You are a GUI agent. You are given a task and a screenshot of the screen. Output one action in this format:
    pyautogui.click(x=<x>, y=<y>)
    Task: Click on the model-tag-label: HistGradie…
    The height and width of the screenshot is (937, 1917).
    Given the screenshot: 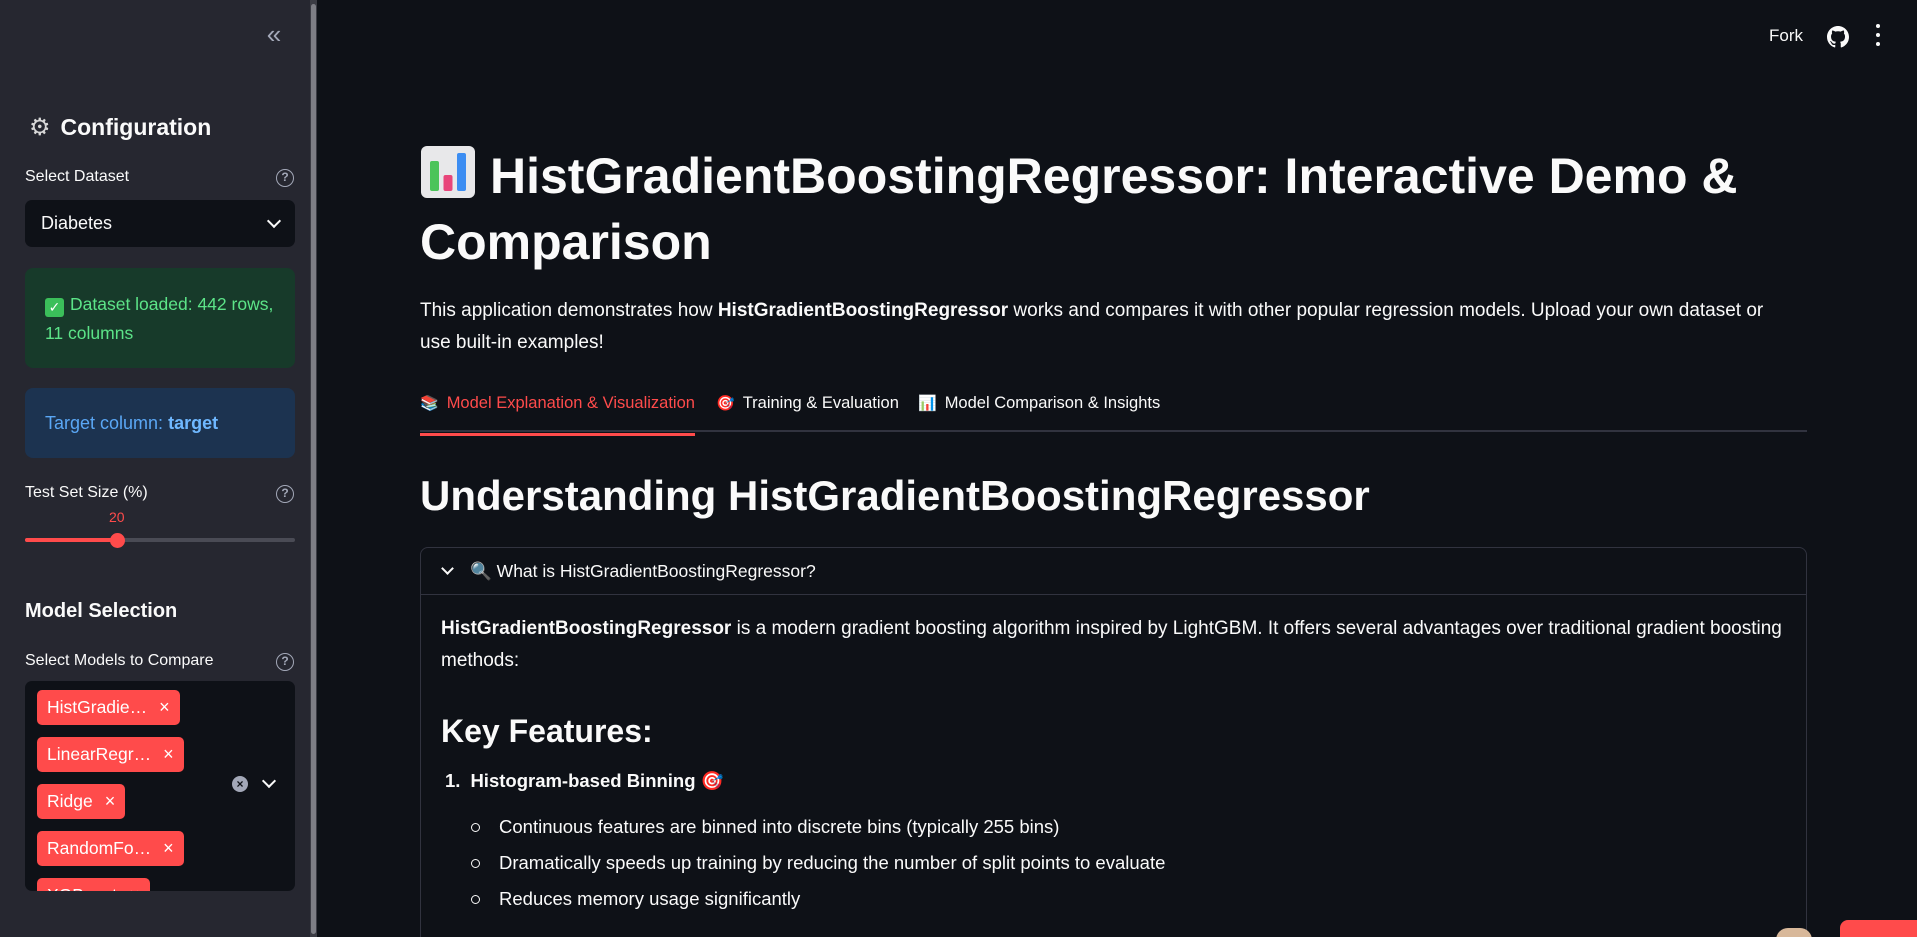 What is the action you would take?
    pyautogui.click(x=97, y=707)
    